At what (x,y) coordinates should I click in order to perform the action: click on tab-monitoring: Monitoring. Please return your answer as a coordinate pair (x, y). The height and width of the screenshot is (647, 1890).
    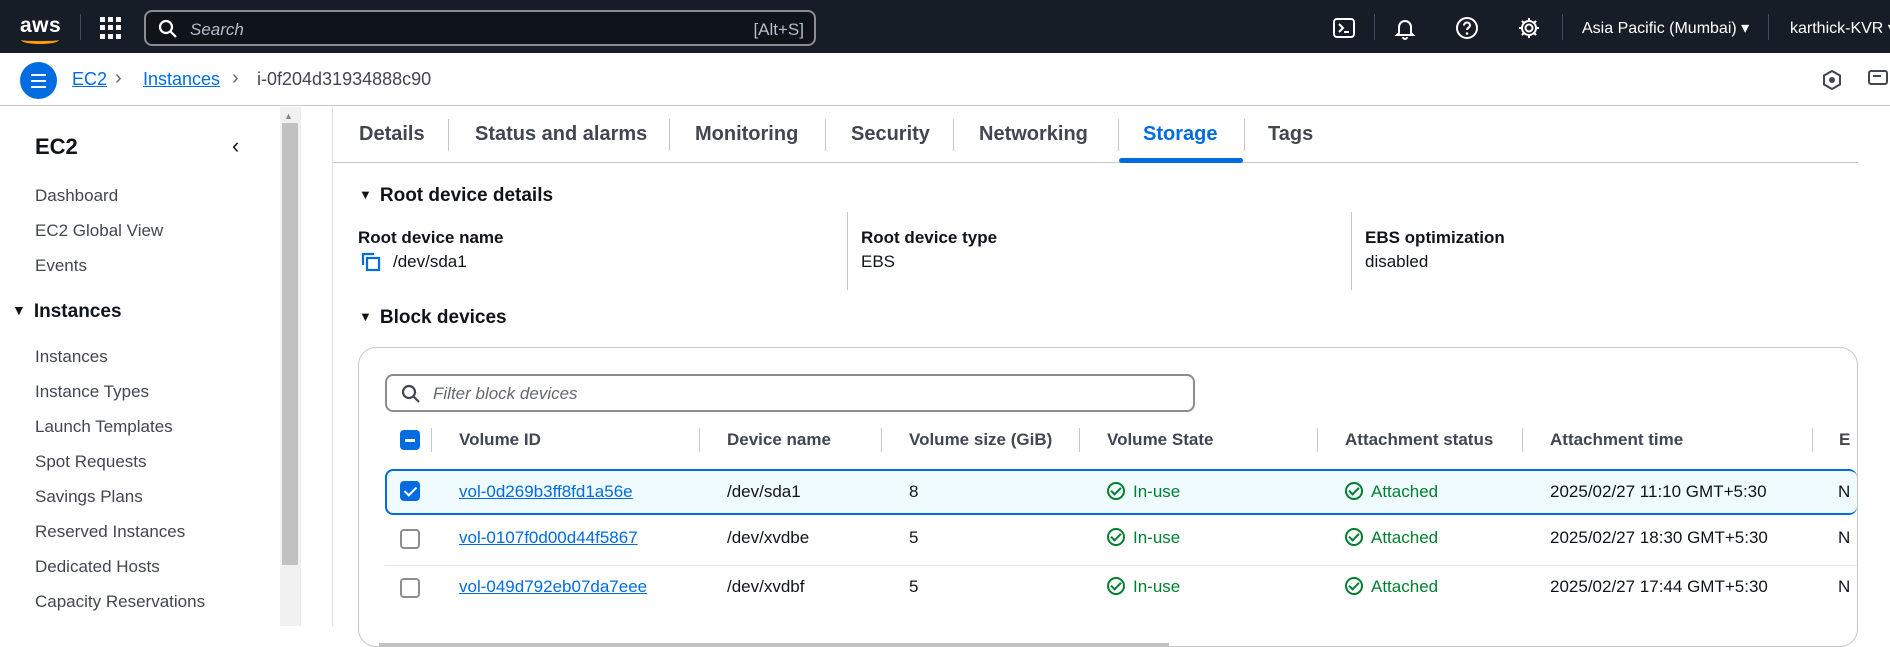
    Looking at the image, I should click on (746, 134).